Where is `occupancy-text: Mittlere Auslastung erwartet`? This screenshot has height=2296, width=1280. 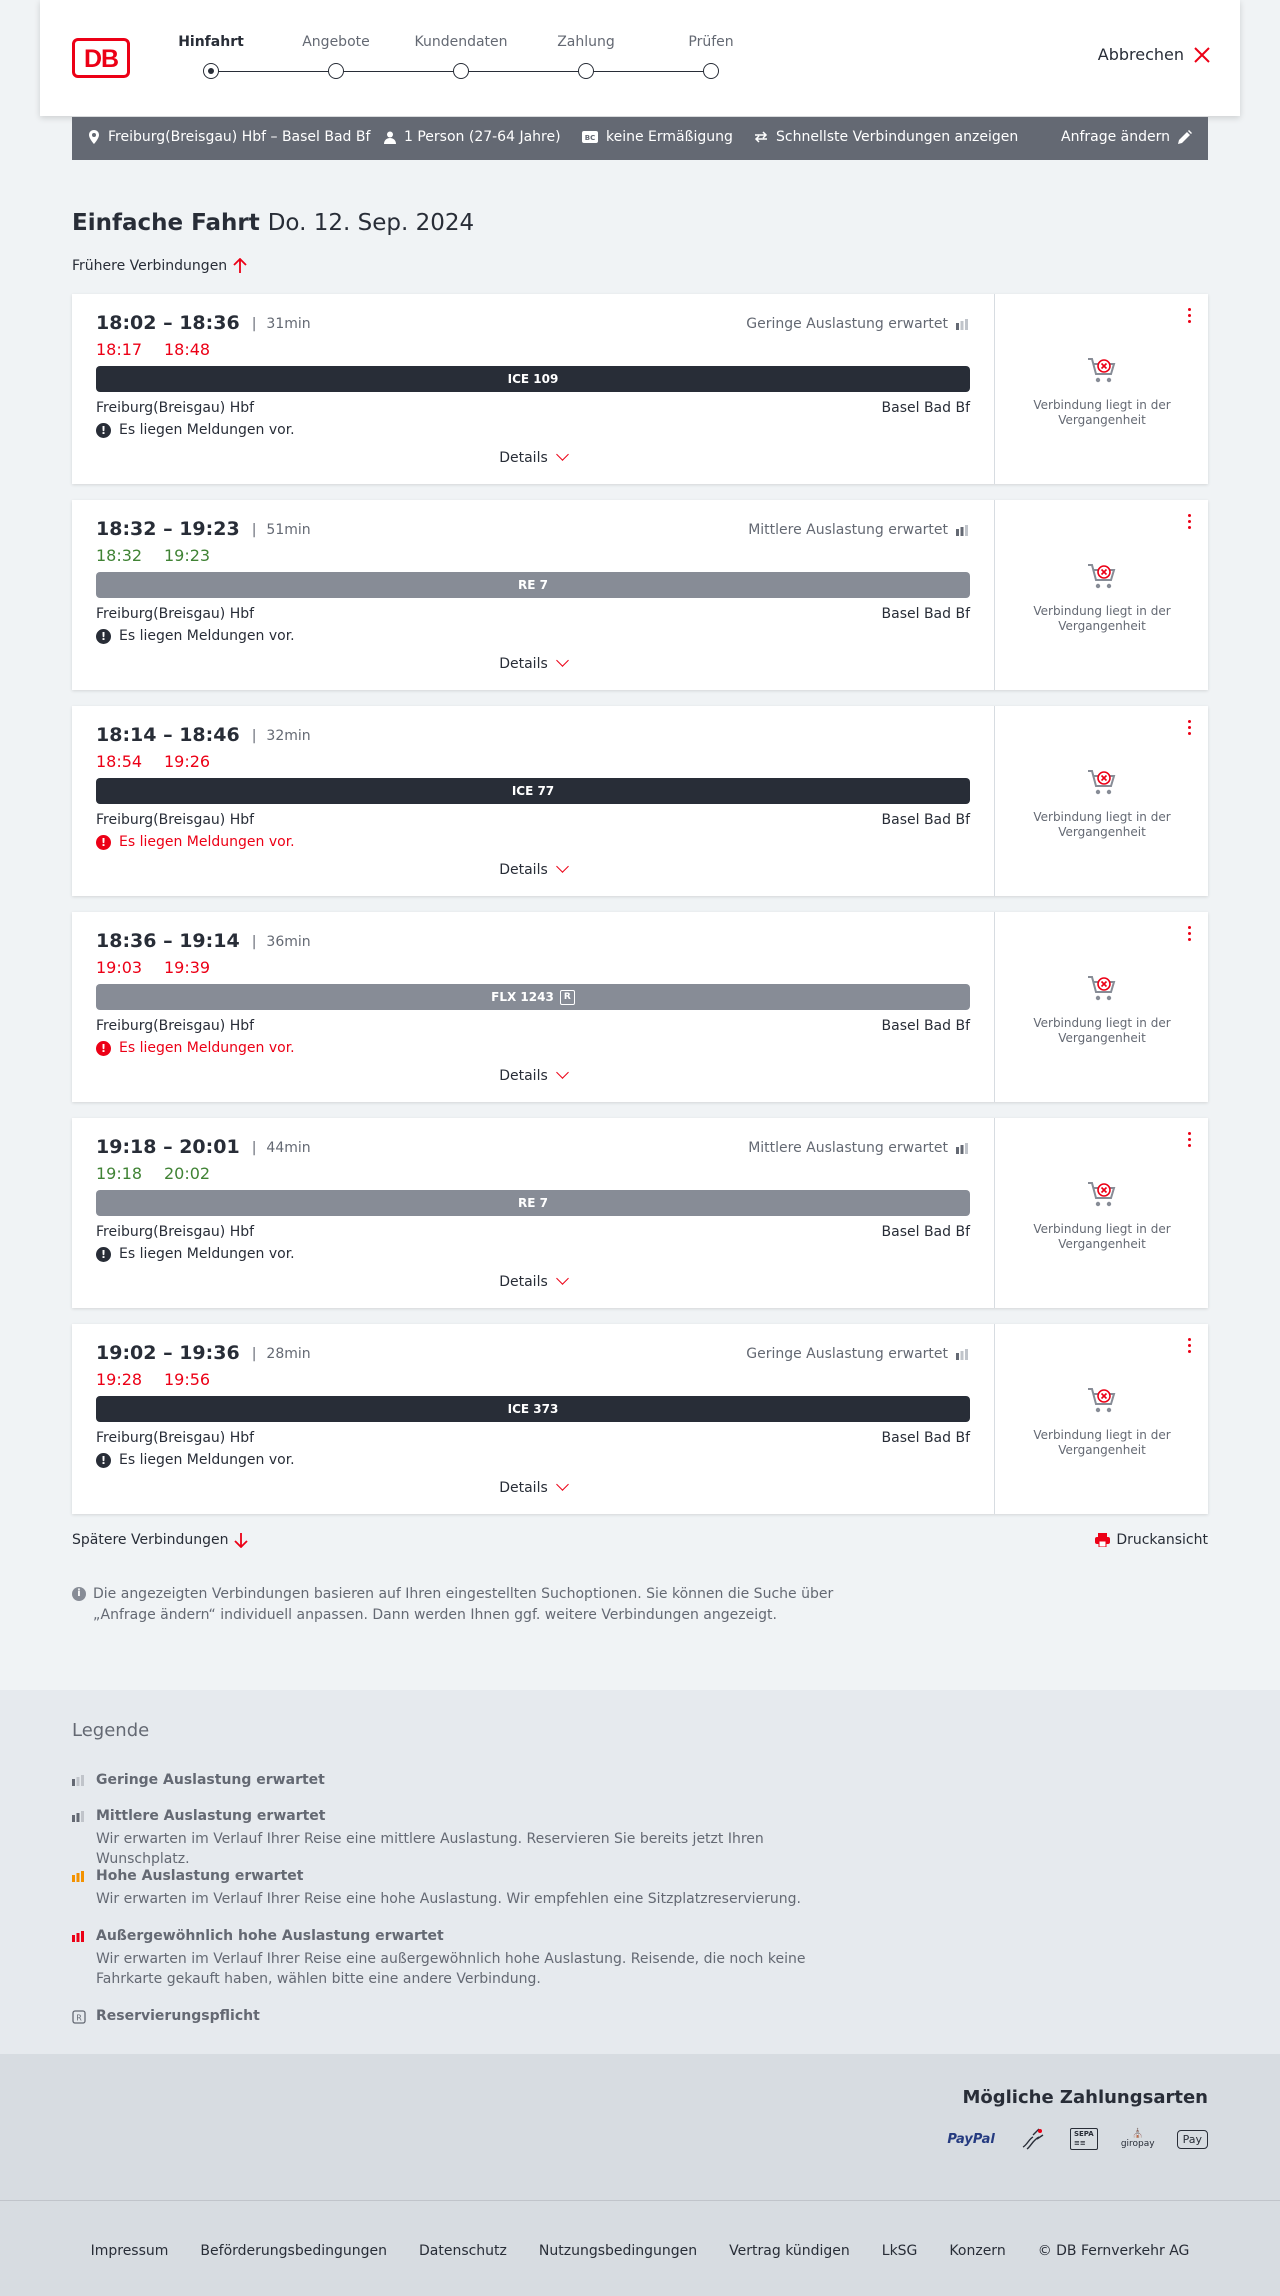
occupancy-text: Mittlere Auslastung erwartet is located at coordinates (848, 530).